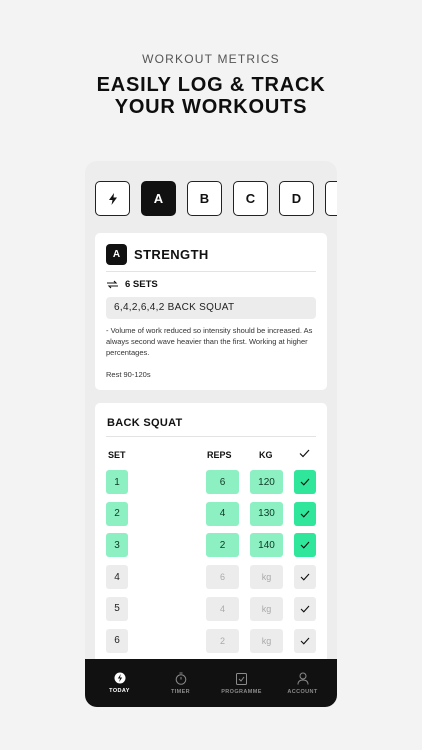 The width and height of the screenshot is (422, 750). I want to click on tab-warmup, so click(112, 198).